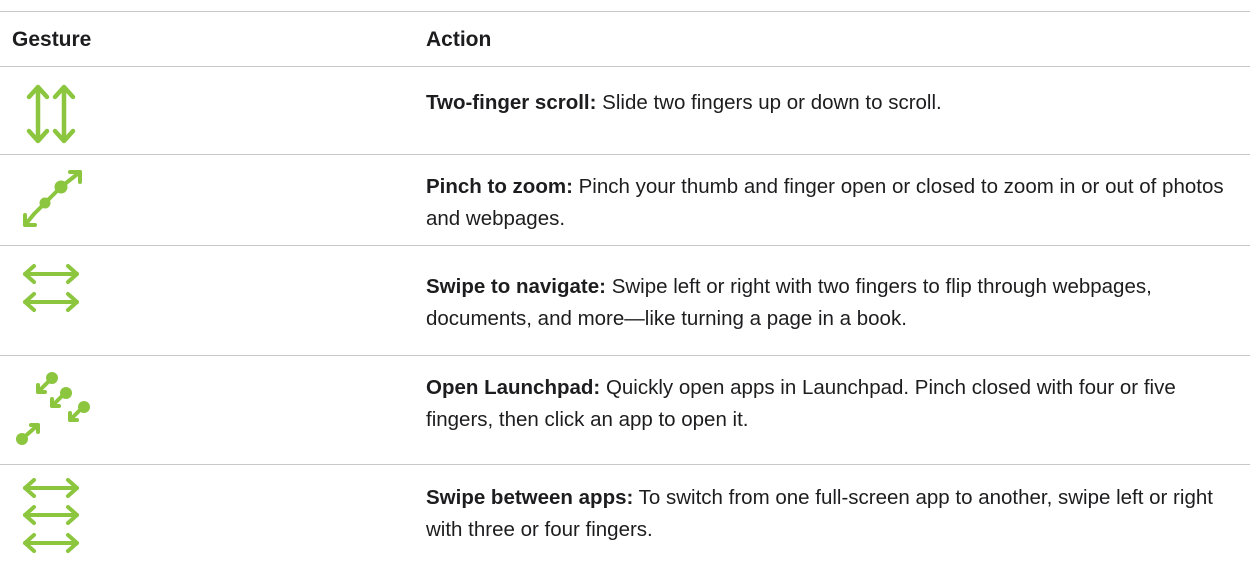 This screenshot has height=563, width=1250. What do you see at coordinates (53, 117) in the screenshot?
I see `two-finger-scroll-icon` at bounding box center [53, 117].